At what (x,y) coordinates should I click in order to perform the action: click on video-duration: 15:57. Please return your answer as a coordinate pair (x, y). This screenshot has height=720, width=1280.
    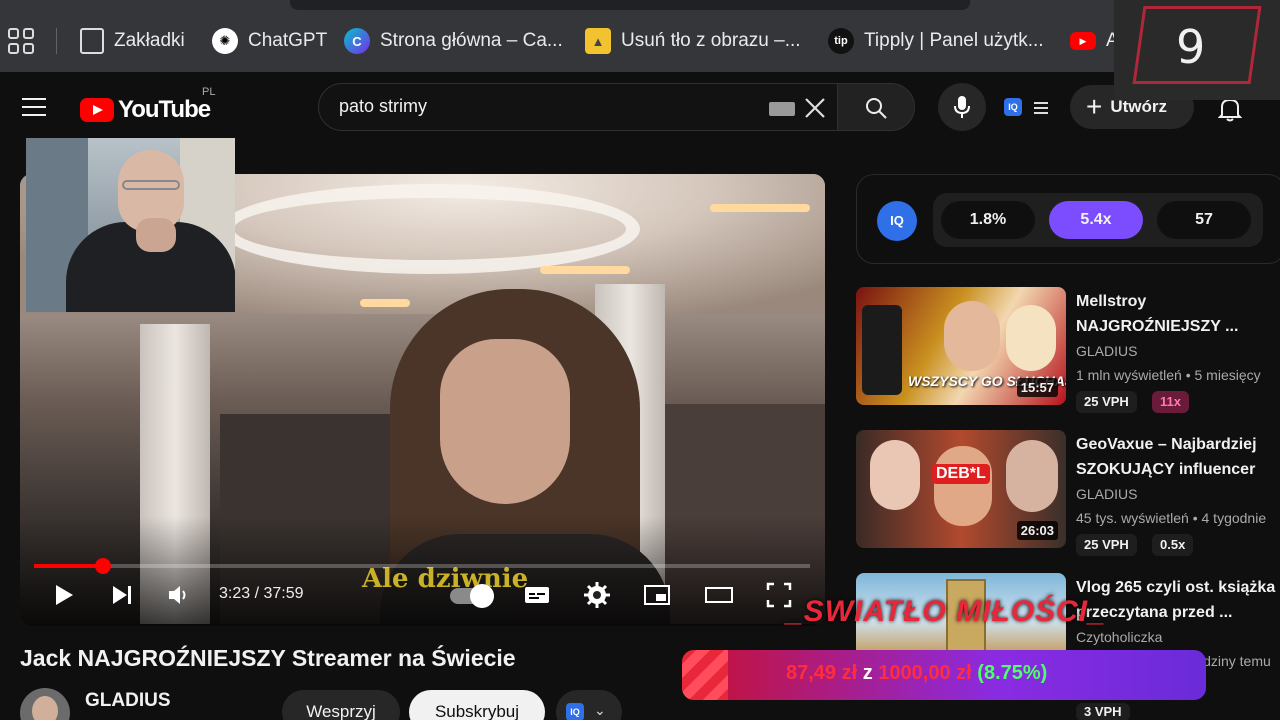
    Looking at the image, I should click on (1037, 387).